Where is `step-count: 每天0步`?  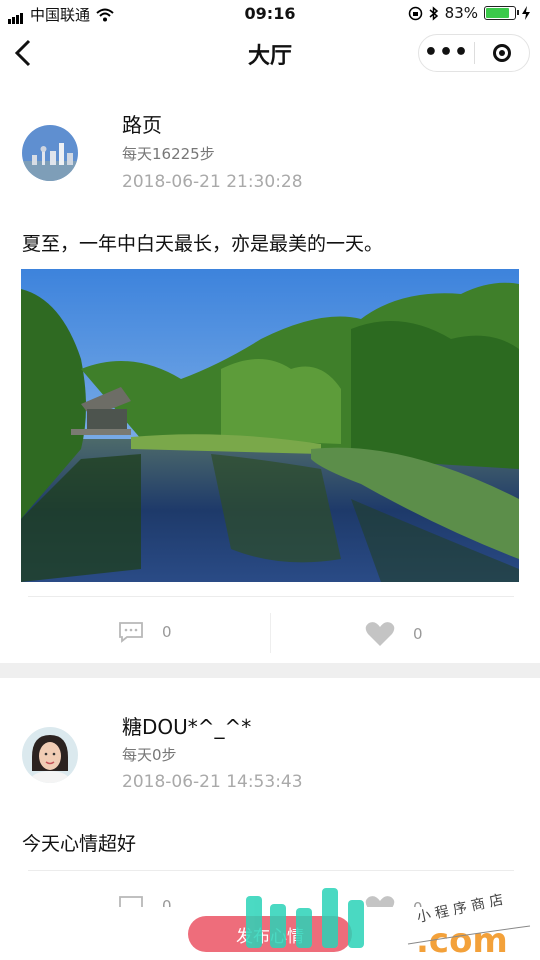 step-count: 每天0步 is located at coordinates (149, 755).